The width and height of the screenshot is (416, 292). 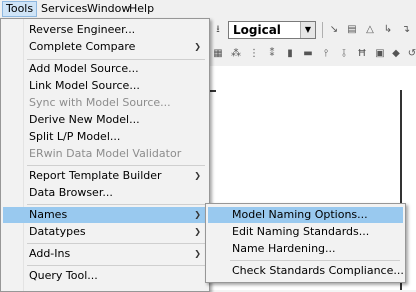 I want to click on view-combo-value: Logical, so click(x=257, y=30).